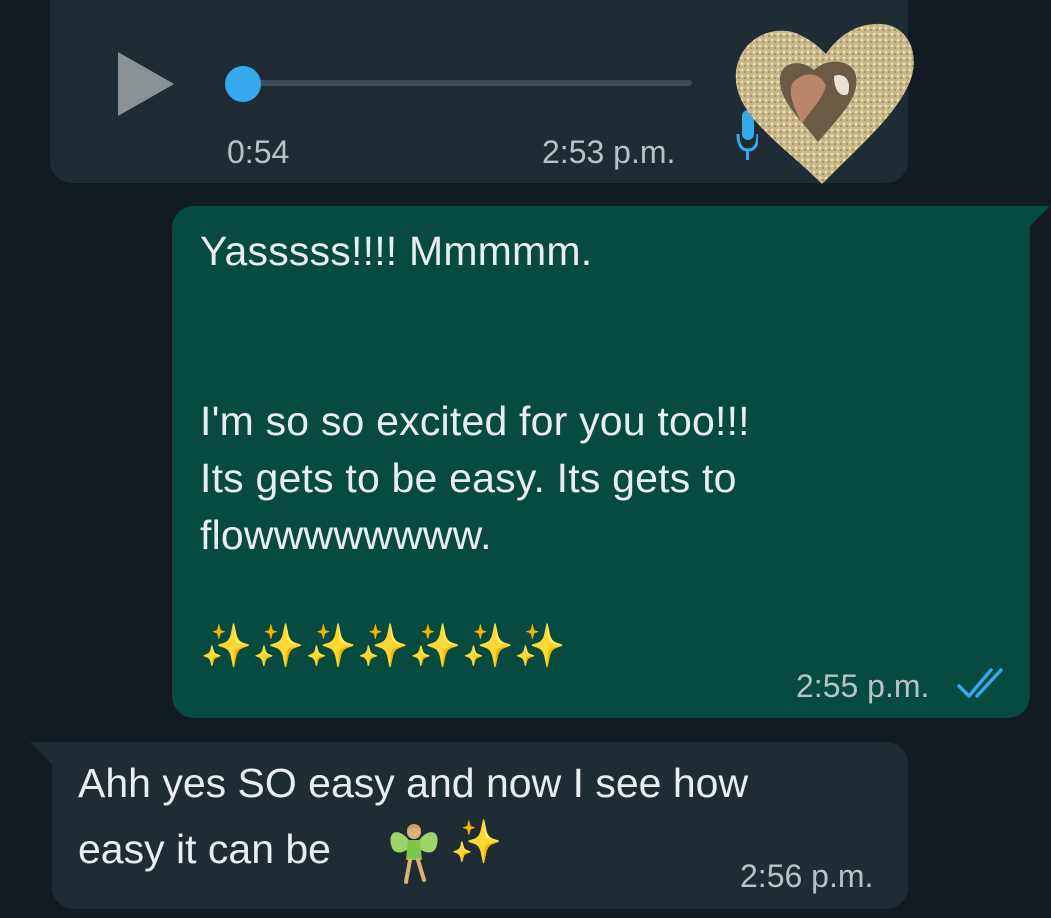 The width and height of the screenshot is (1051, 918). Describe the element at coordinates (243, 84) in the screenshot. I see `audio-progress-knob` at that location.